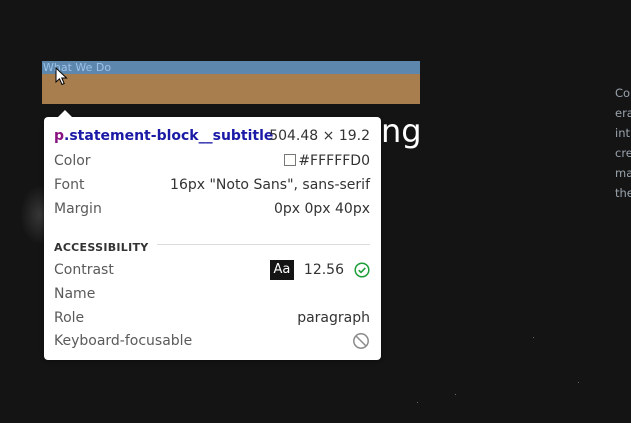 The image size is (631, 423). I want to click on margin-row: Margin 0px 0px 40px, so click(212, 209).